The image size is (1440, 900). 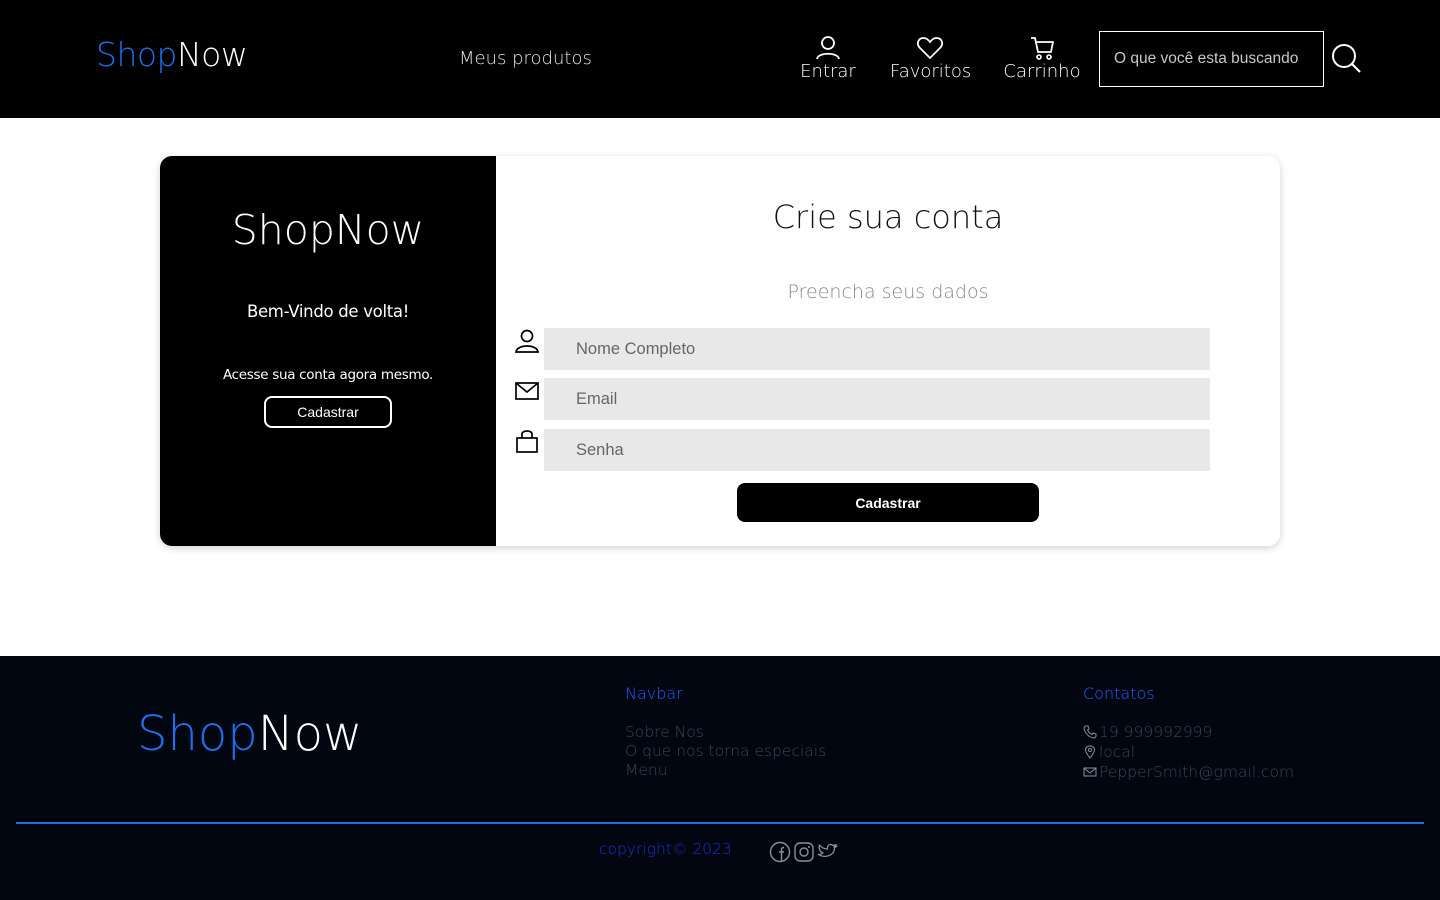 I want to click on lock-icon, so click(x=527, y=441).